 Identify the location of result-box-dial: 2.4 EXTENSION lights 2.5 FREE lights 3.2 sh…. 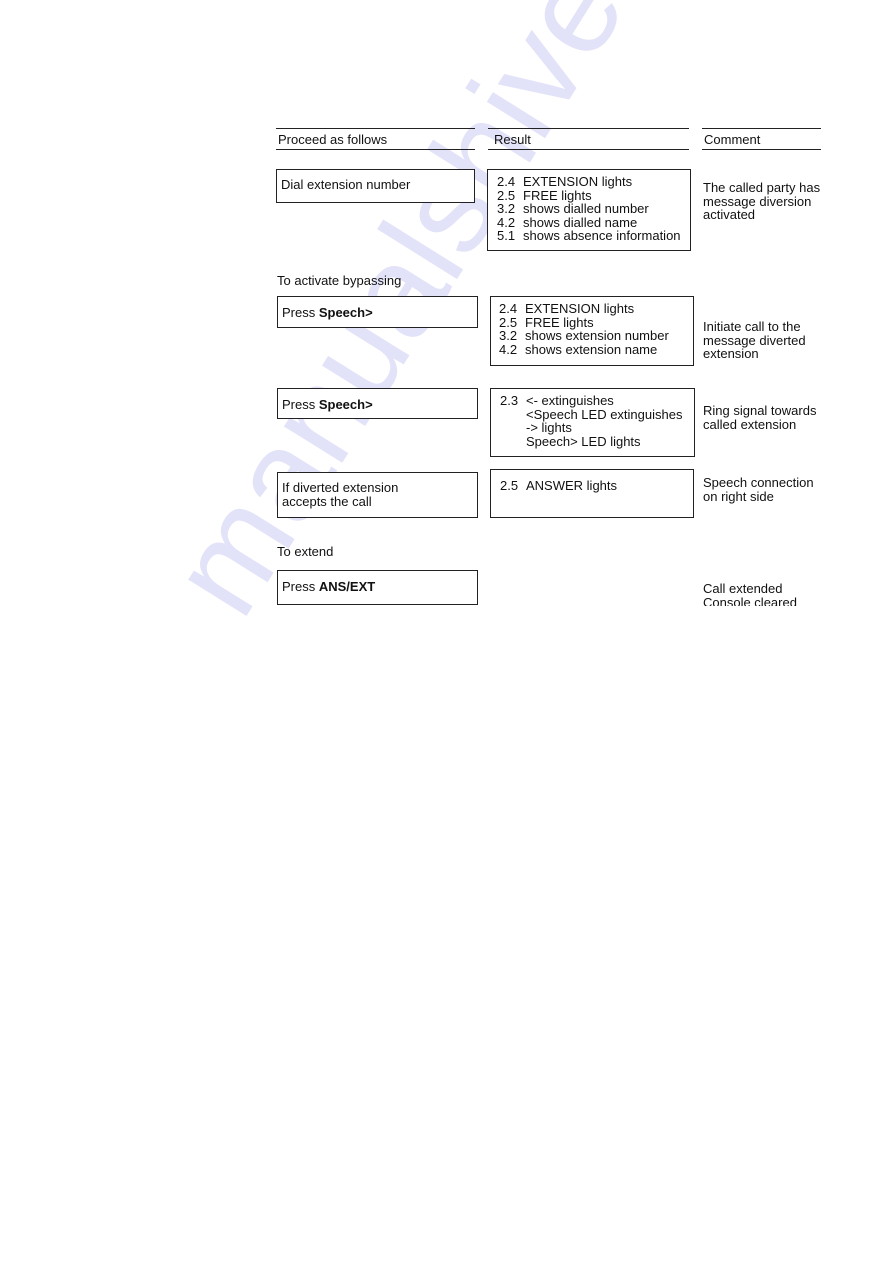
(589, 210).